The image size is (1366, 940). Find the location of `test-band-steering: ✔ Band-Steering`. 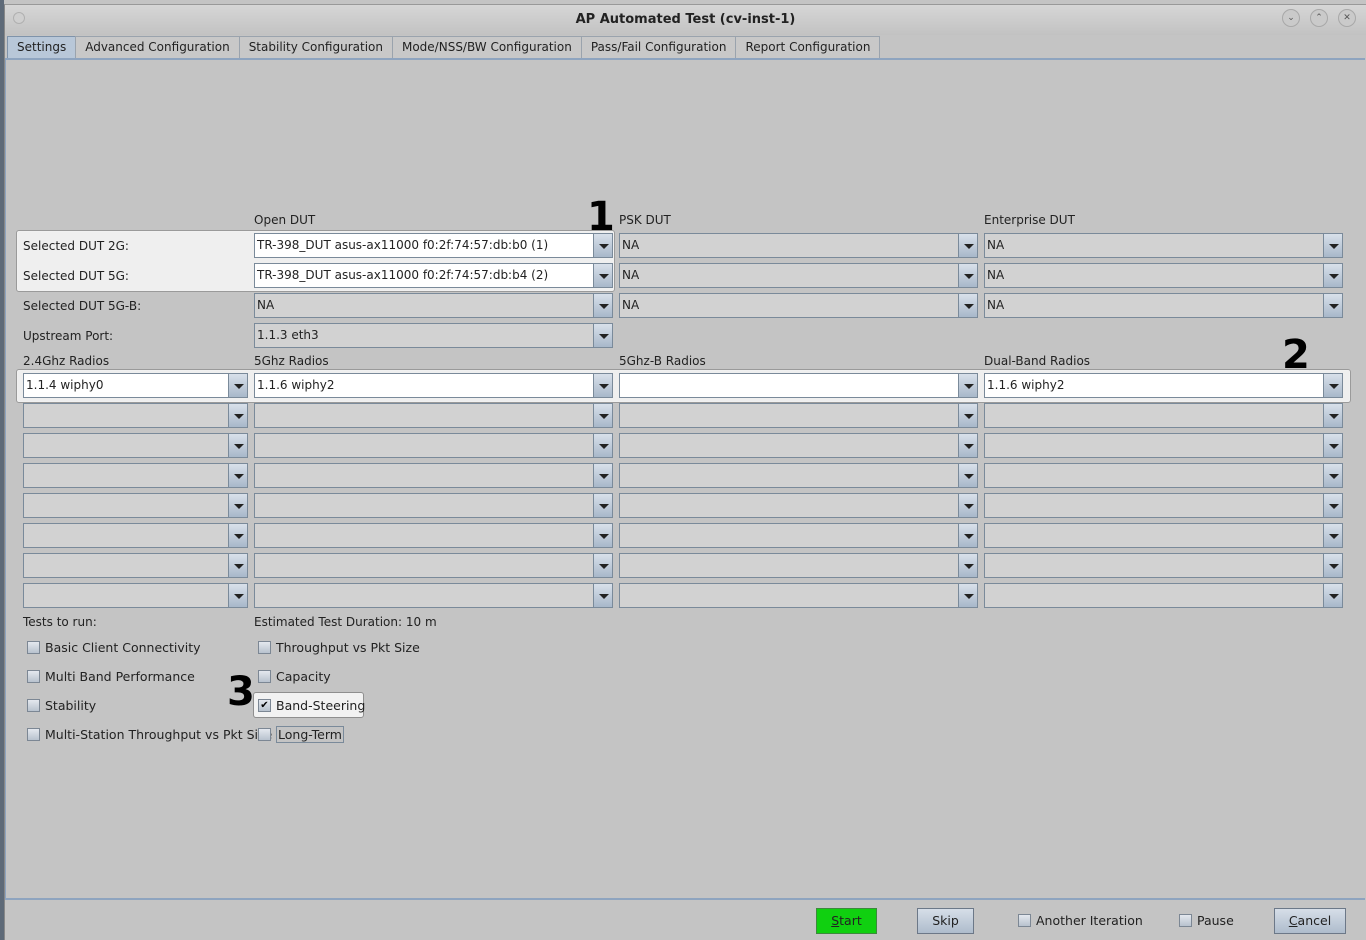

test-band-steering: ✔ Band-Steering is located at coordinates (311, 705).